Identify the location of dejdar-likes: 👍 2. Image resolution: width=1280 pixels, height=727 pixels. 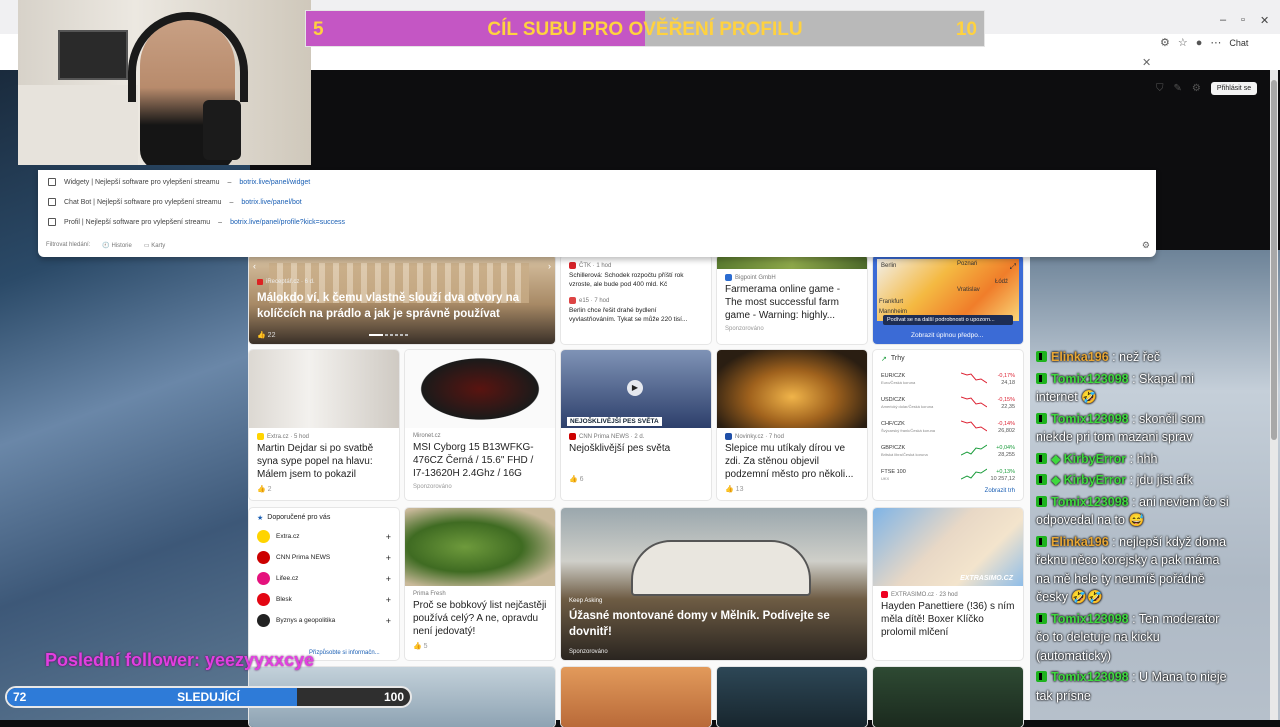
(324, 489).